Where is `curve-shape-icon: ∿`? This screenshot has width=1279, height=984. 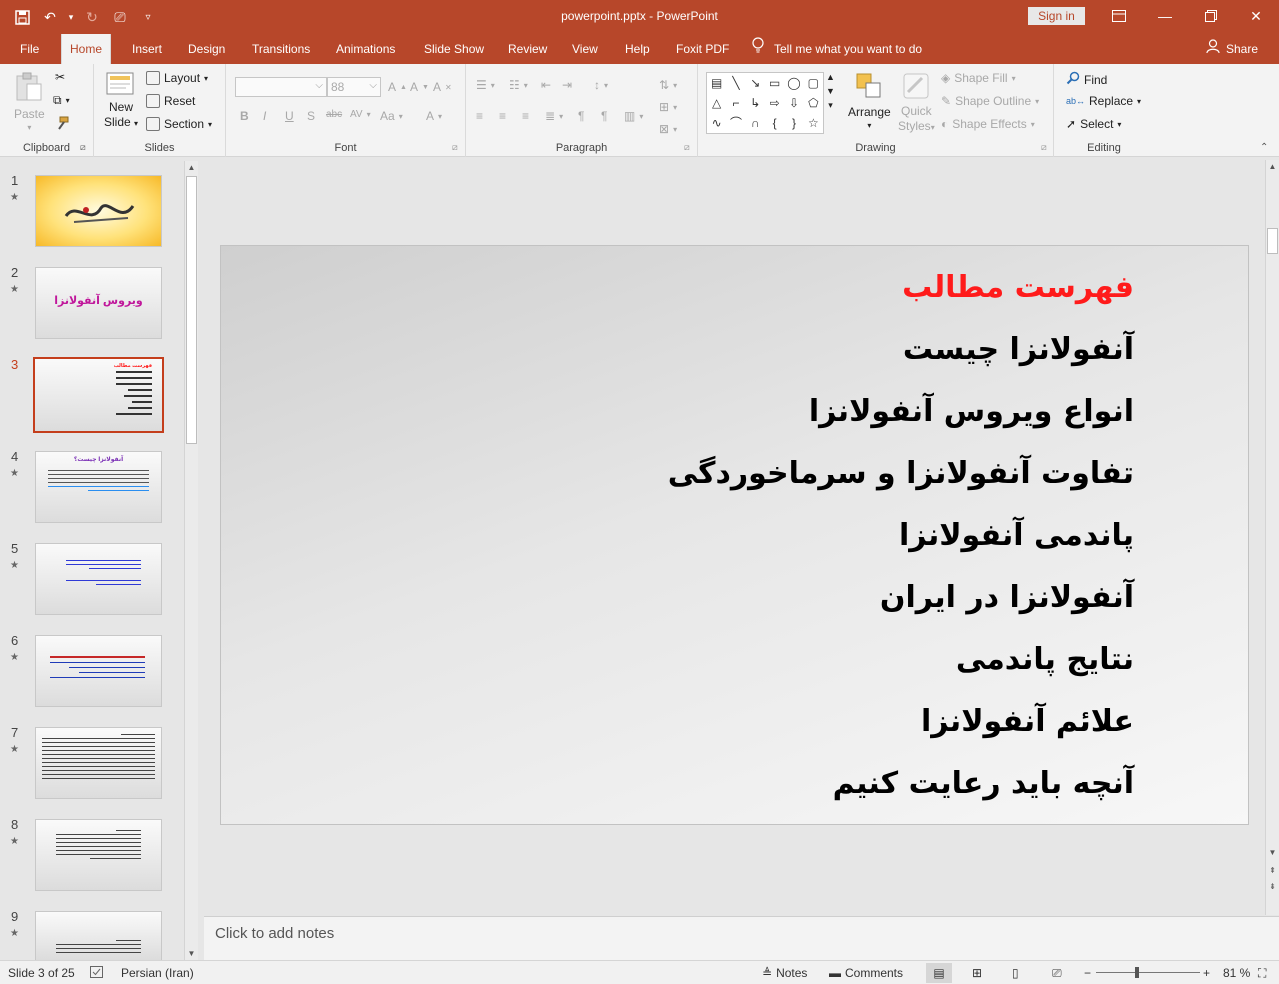 curve-shape-icon: ∿ is located at coordinates (716, 123).